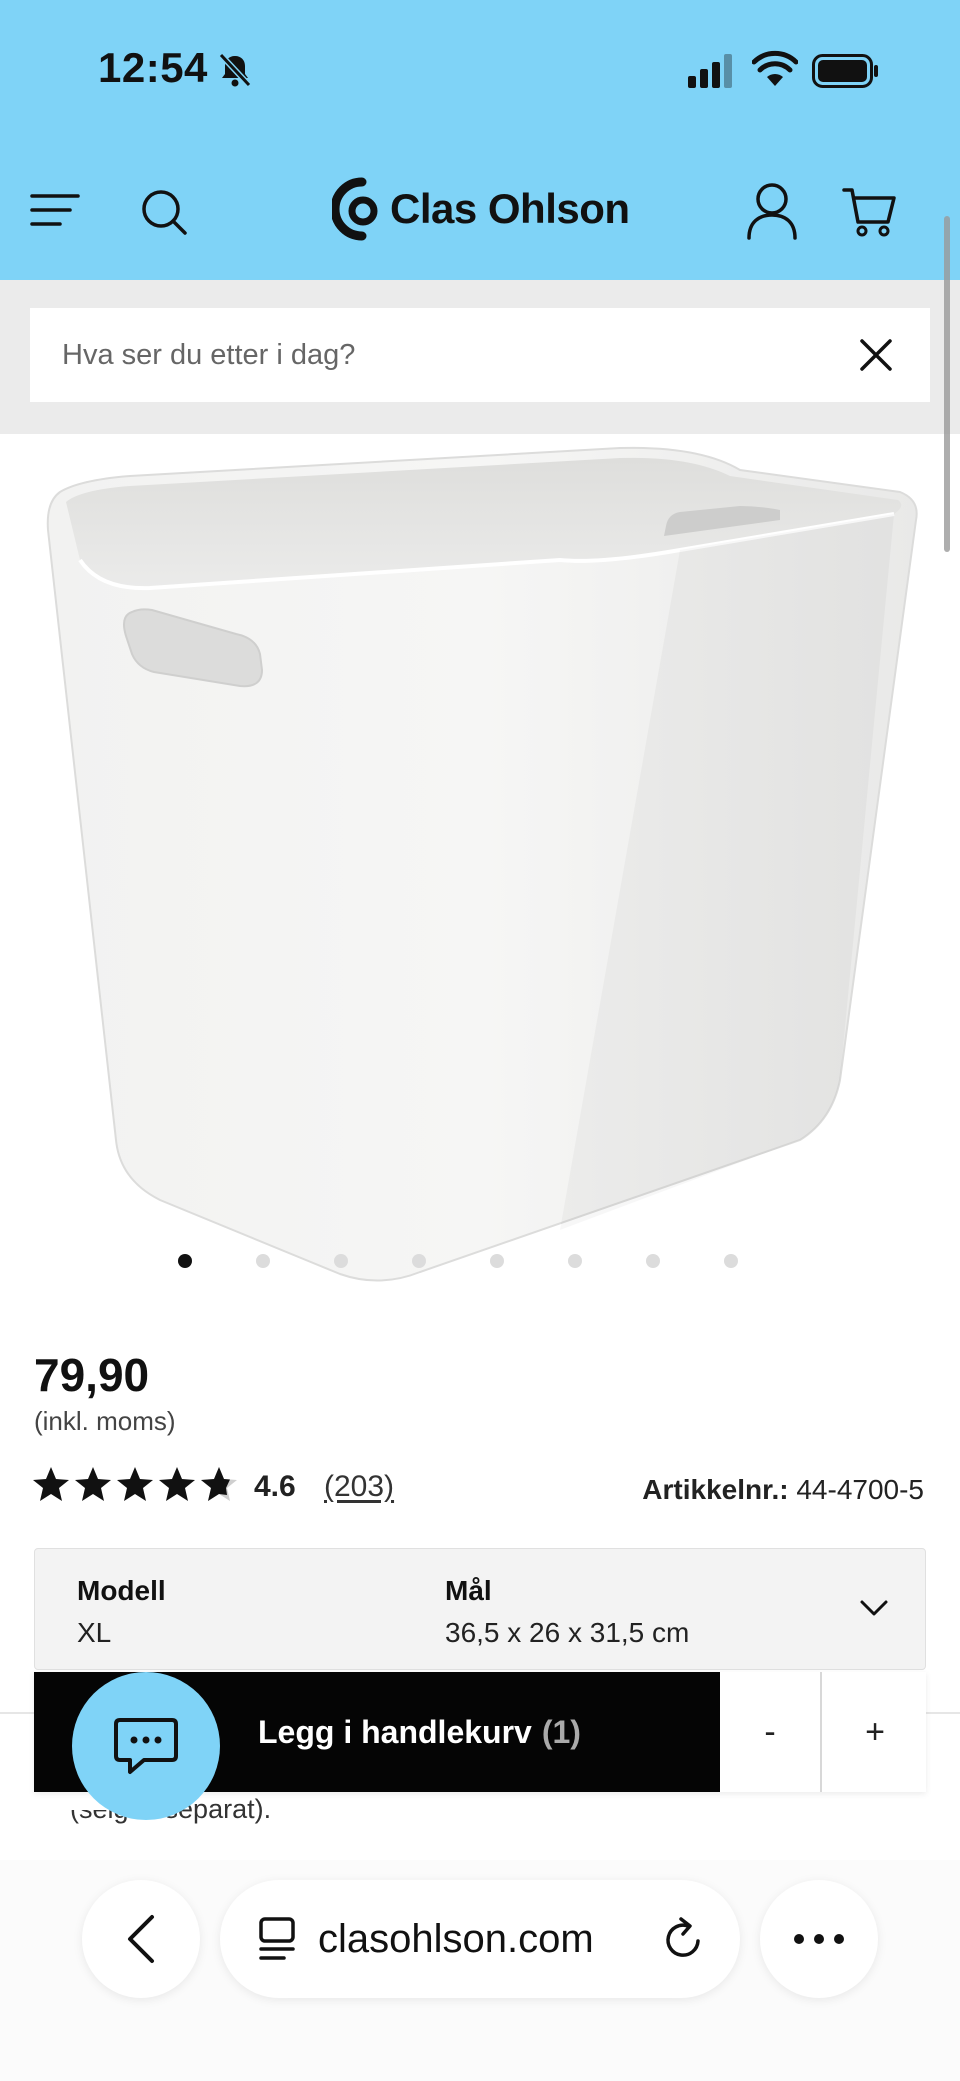  I want to click on add-to-cart-label: Legg i handlekurv, so click(395, 1731).